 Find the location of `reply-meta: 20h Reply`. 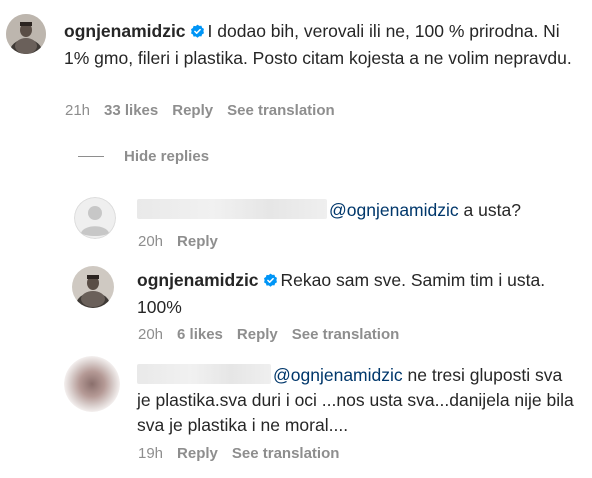

reply-meta: 20h Reply is located at coordinates (185, 242).